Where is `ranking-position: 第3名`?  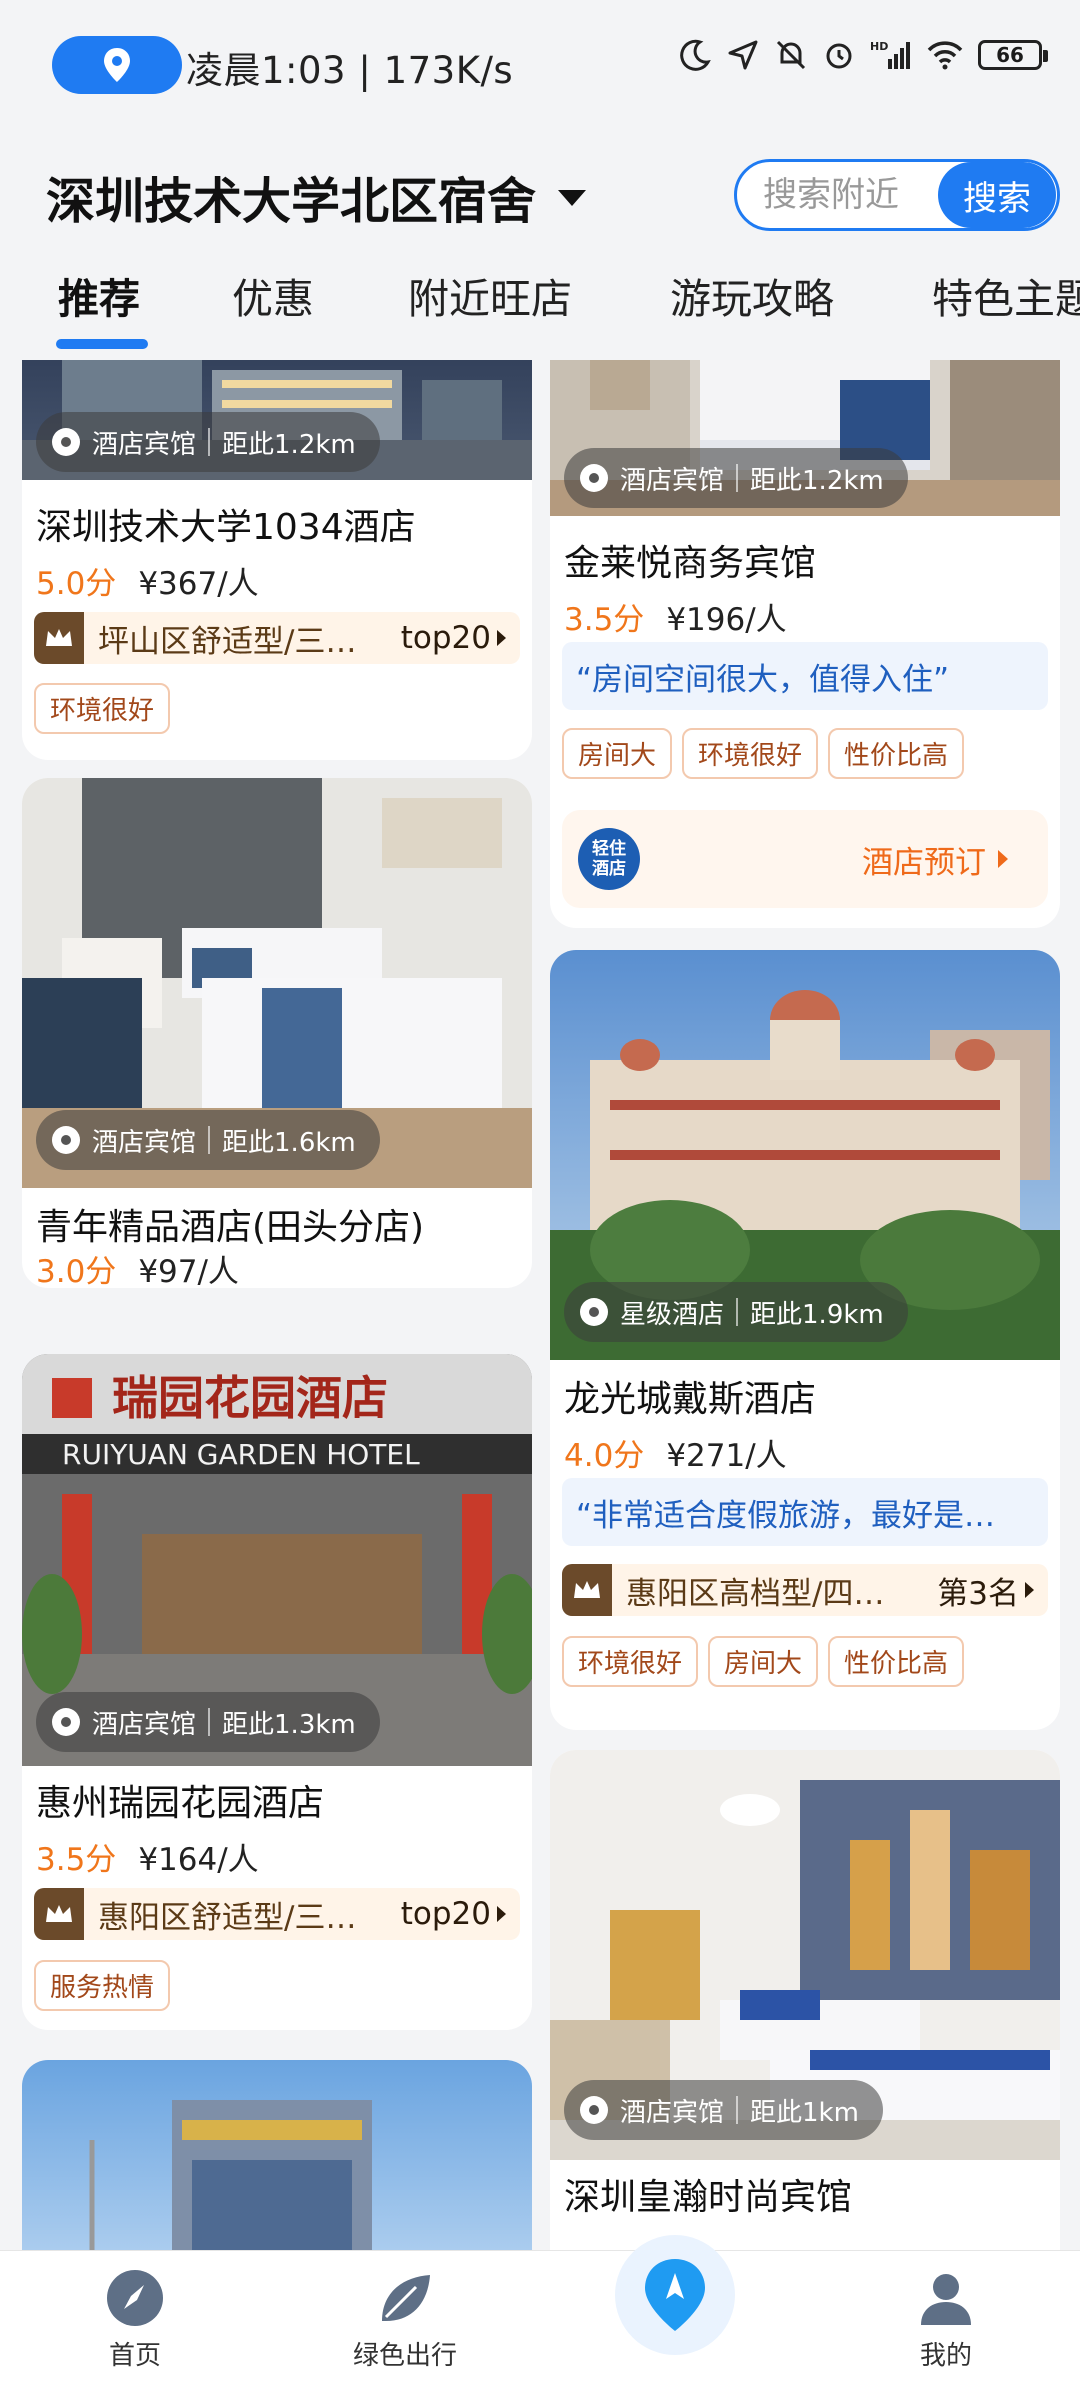 ranking-position: 第3名 is located at coordinates (992, 1590).